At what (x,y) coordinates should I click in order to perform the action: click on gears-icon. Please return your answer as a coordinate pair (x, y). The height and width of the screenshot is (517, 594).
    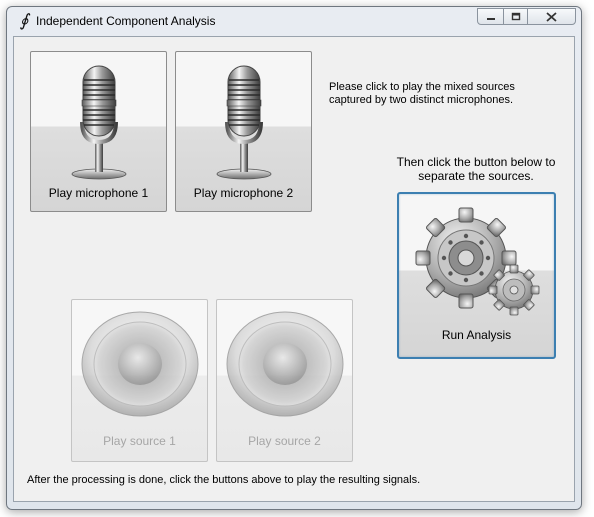
    Looking at the image, I should click on (477, 261).